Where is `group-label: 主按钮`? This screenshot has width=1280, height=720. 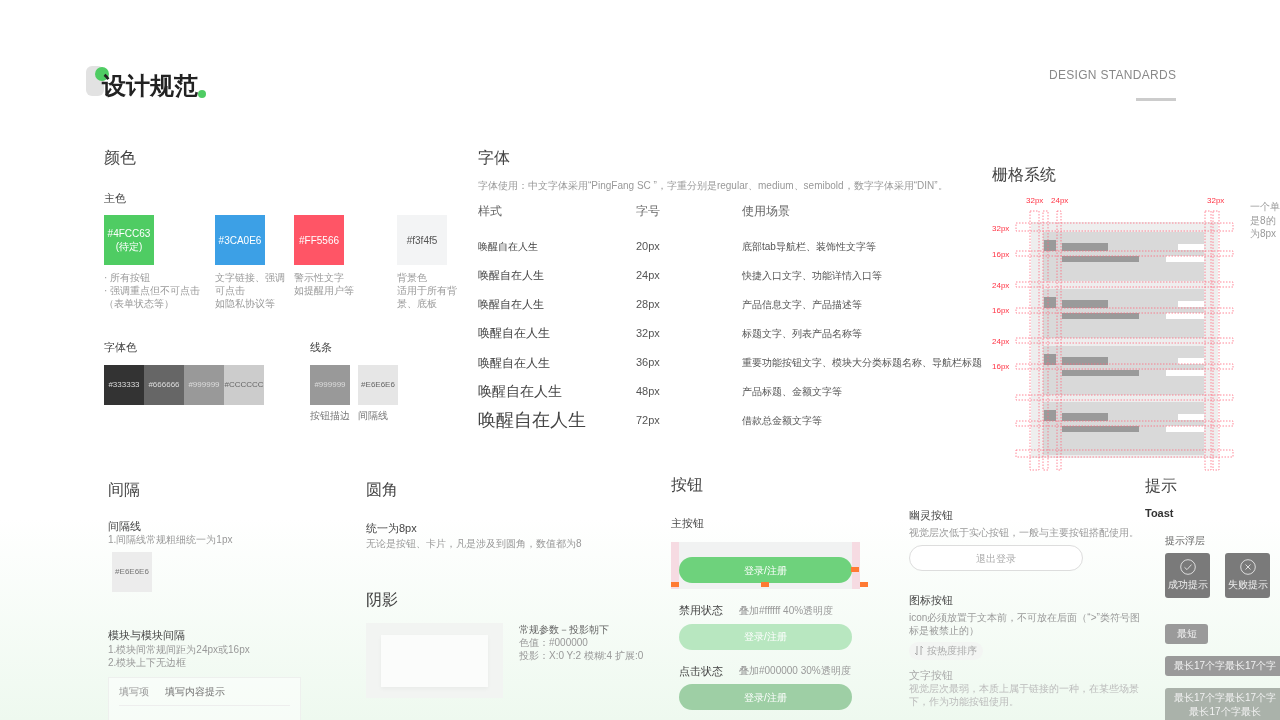
group-label: 主按钮 is located at coordinates (688, 523).